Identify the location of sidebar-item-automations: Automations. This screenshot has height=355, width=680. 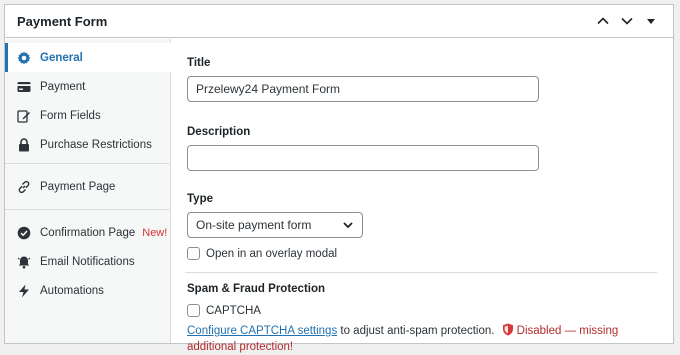
(87, 290).